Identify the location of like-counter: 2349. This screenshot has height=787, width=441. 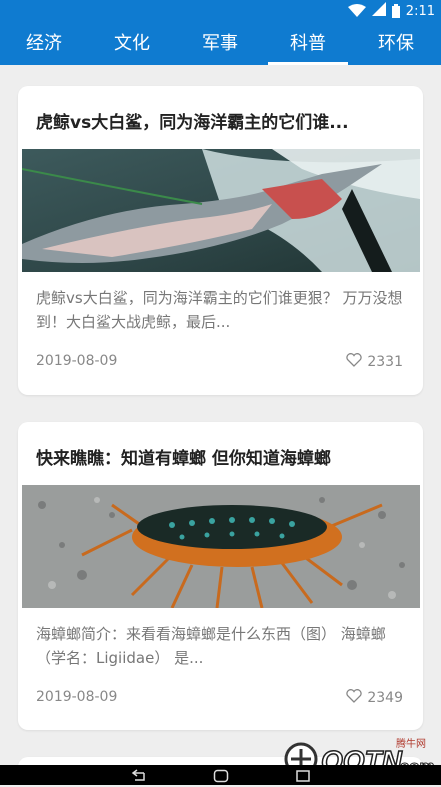
(374, 698).